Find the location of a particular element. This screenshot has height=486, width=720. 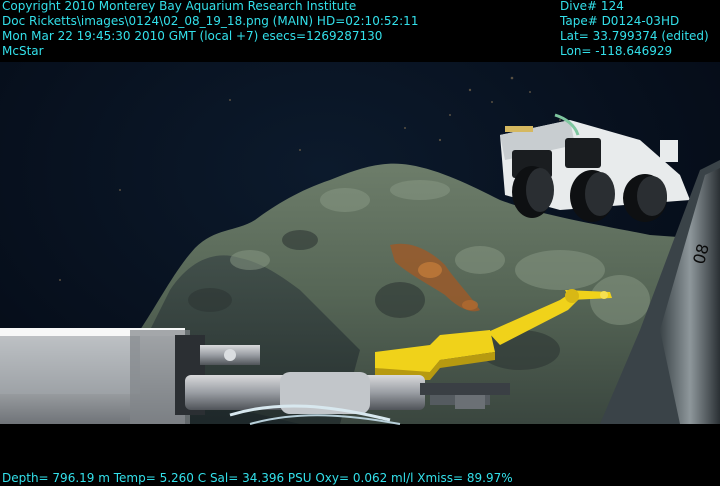

longitude-text: Lon= -118.646929 is located at coordinates (616, 51).